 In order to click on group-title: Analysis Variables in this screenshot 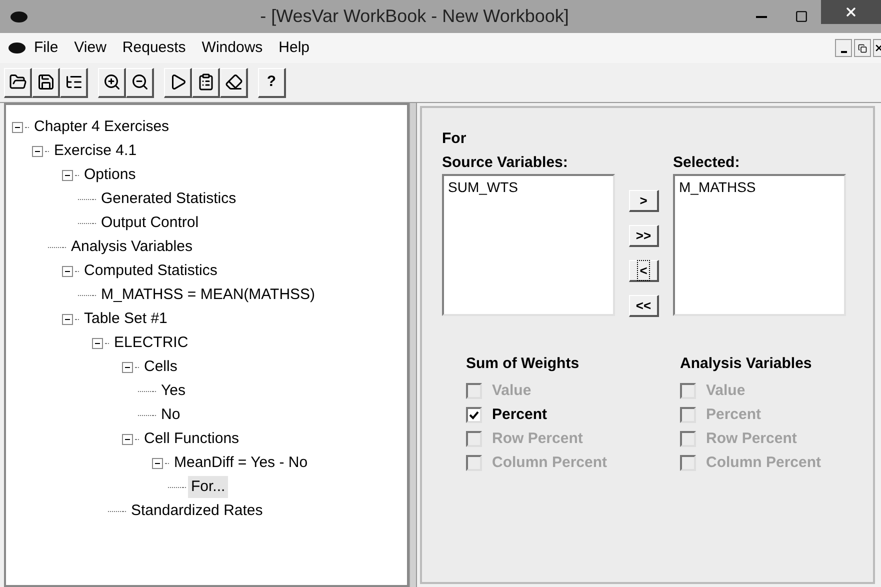, I will do `click(746, 364)`.